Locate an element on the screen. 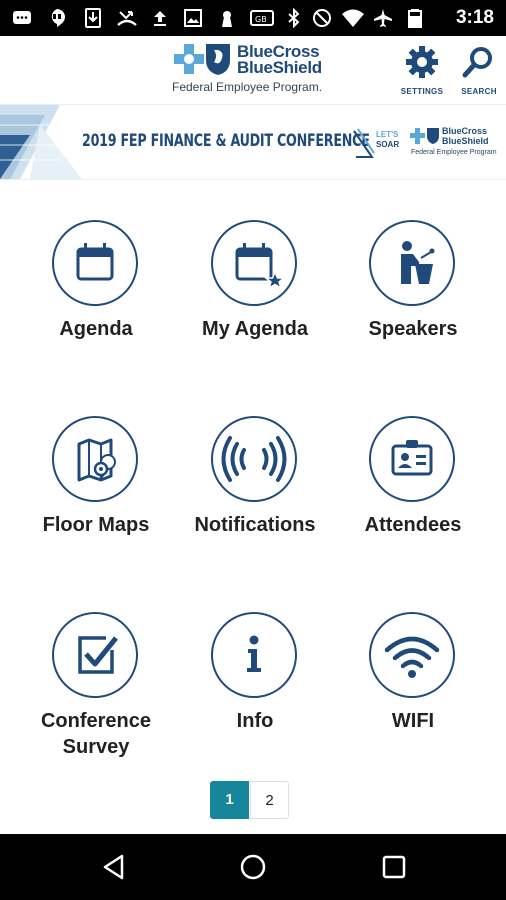  navigation-bar is located at coordinates (253, 867).